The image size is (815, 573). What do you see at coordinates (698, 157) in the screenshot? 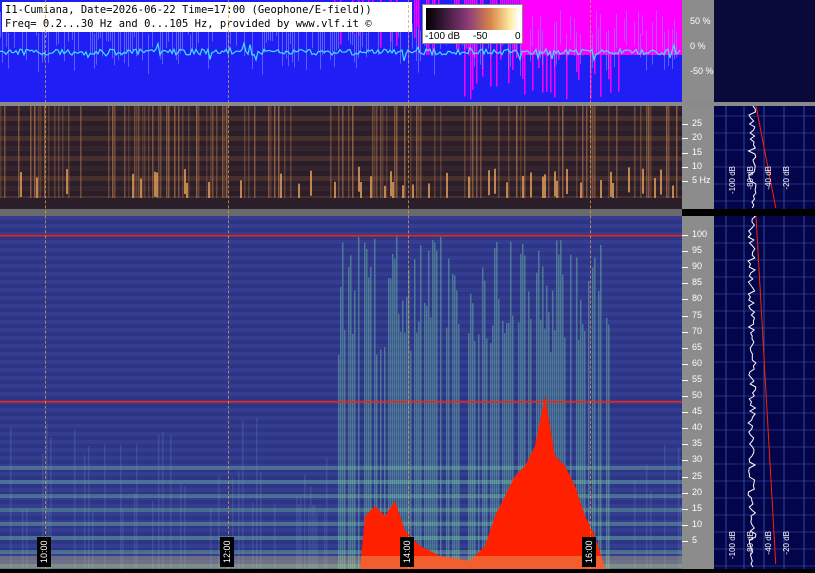
I see `frequency-axis-low: 25 20 15 10 5 Hz` at bounding box center [698, 157].